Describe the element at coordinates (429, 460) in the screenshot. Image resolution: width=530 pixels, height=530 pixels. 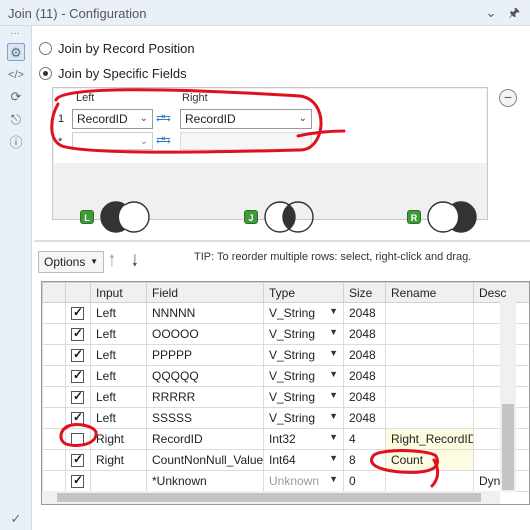
I see `rename-cell: Count` at that location.